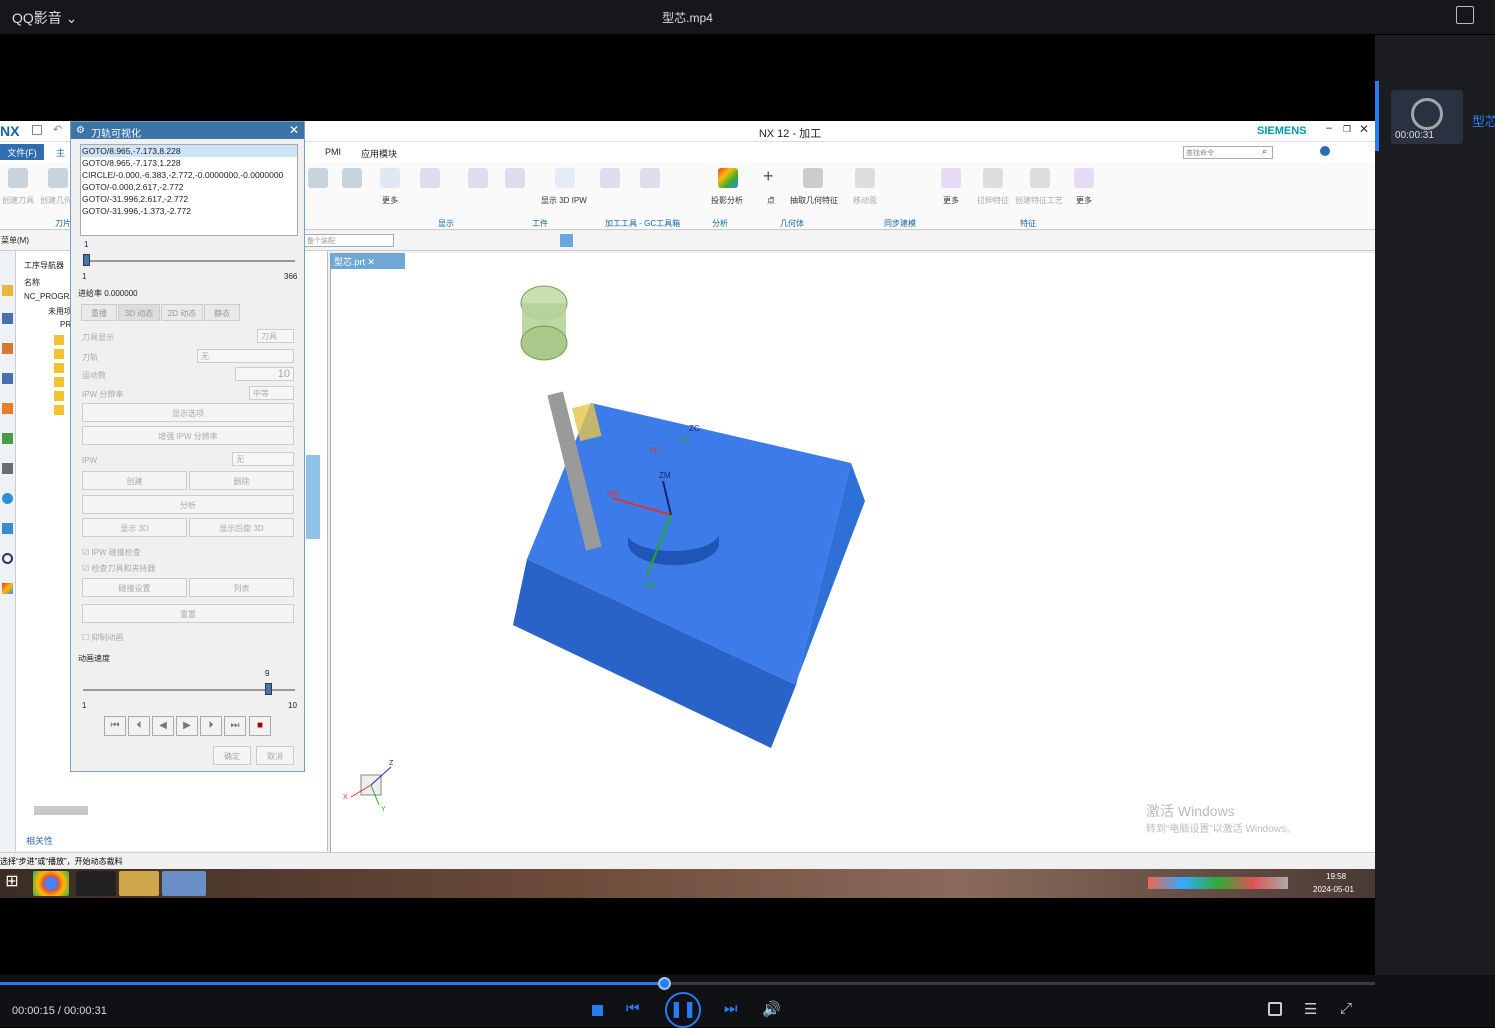  Describe the element at coordinates (865, 178) in the screenshot. I see `move-face-icon` at that location.